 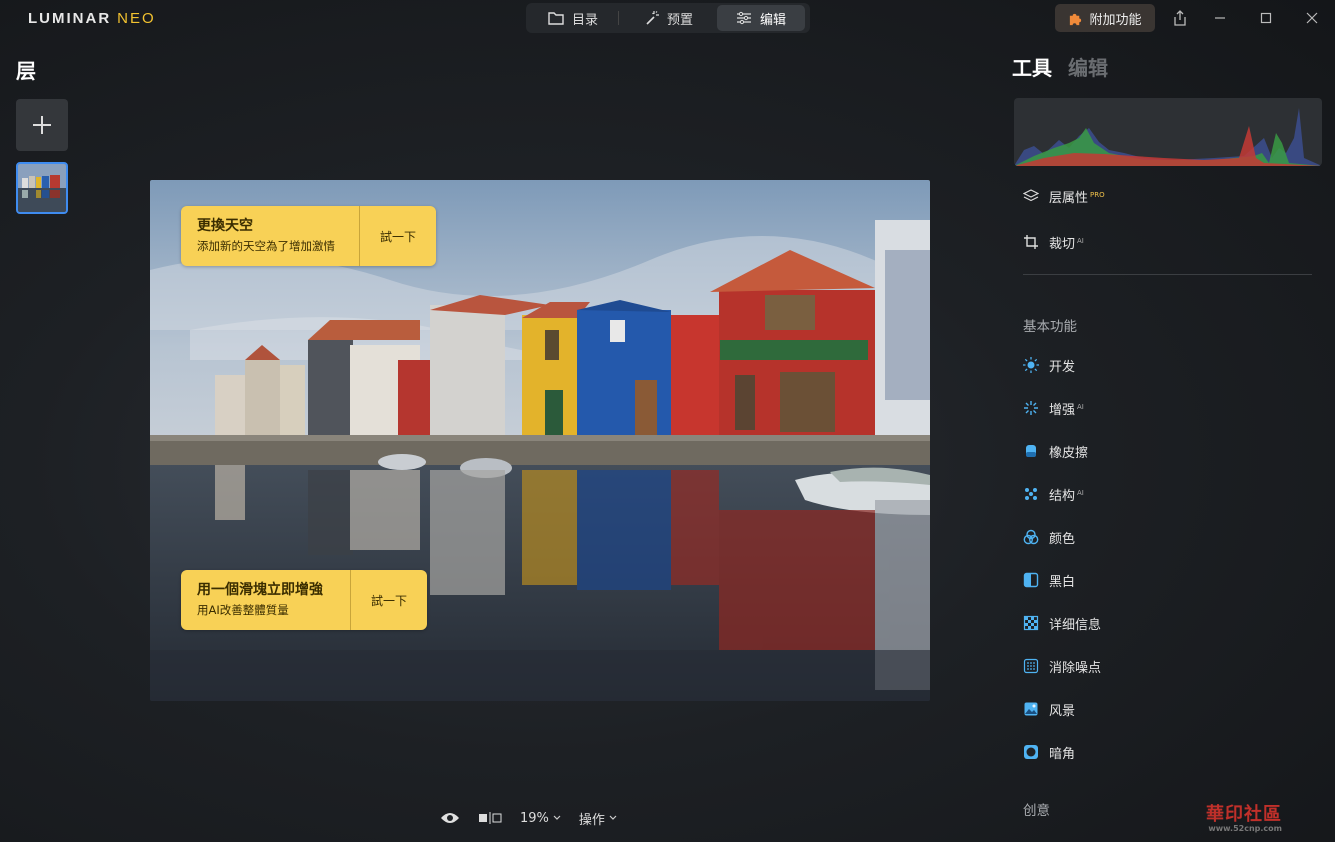 I want to click on add-layer-button, so click(x=42, y=125).